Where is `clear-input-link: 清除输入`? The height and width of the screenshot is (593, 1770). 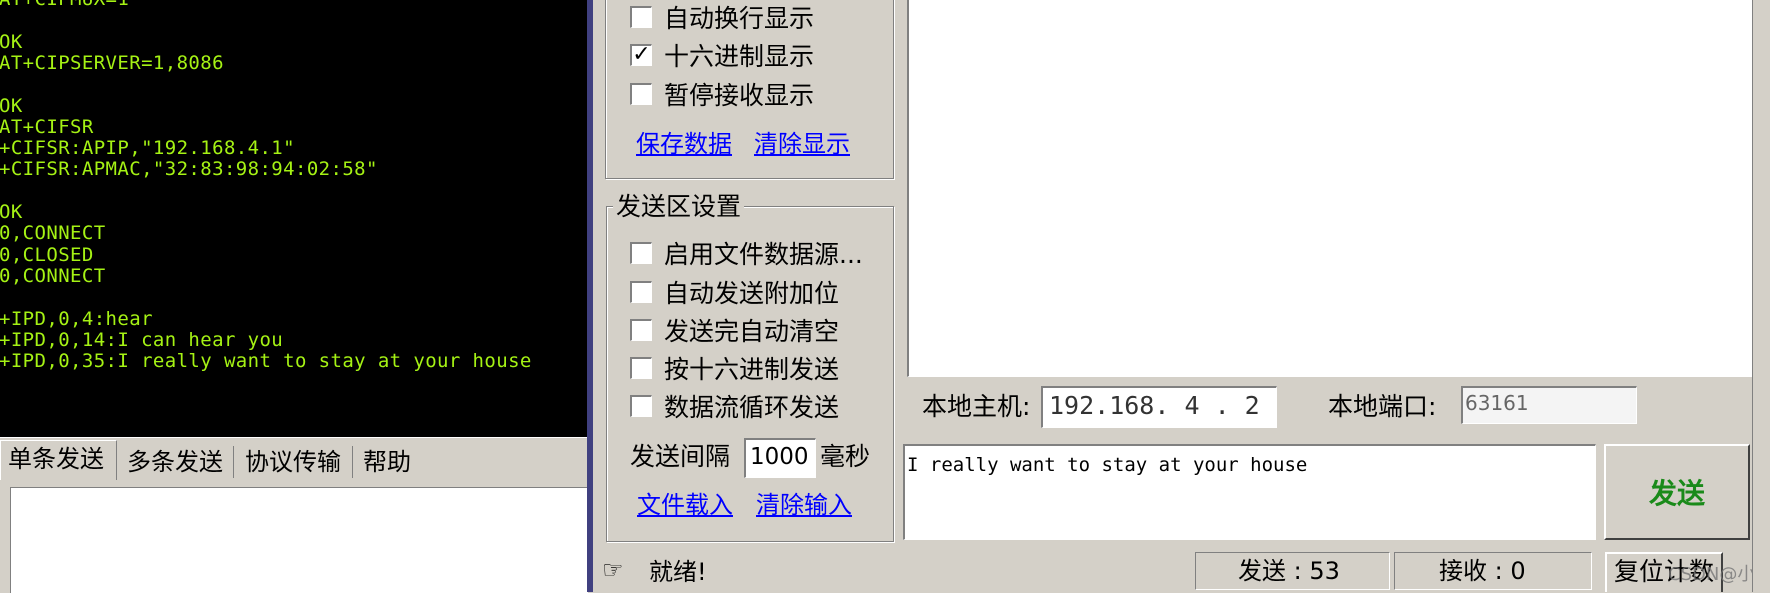 clear-input-link: 清除输入 is located at coordinates (804, 505).